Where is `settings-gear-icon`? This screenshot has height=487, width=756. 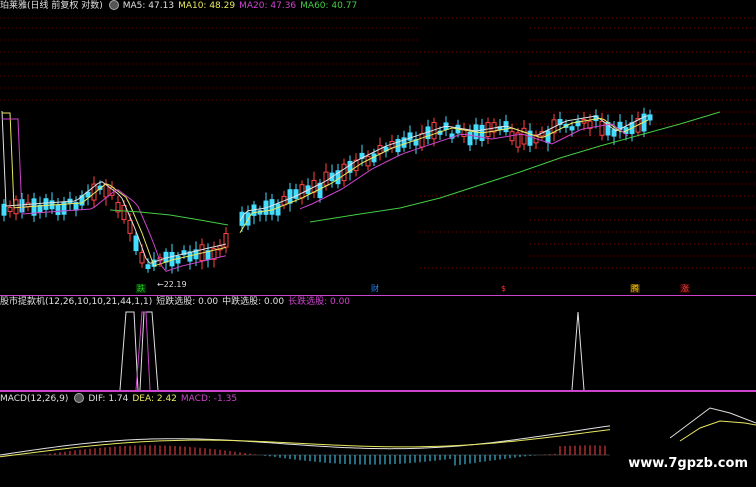 settings-gear-icon is located at coordinates (113, 5).